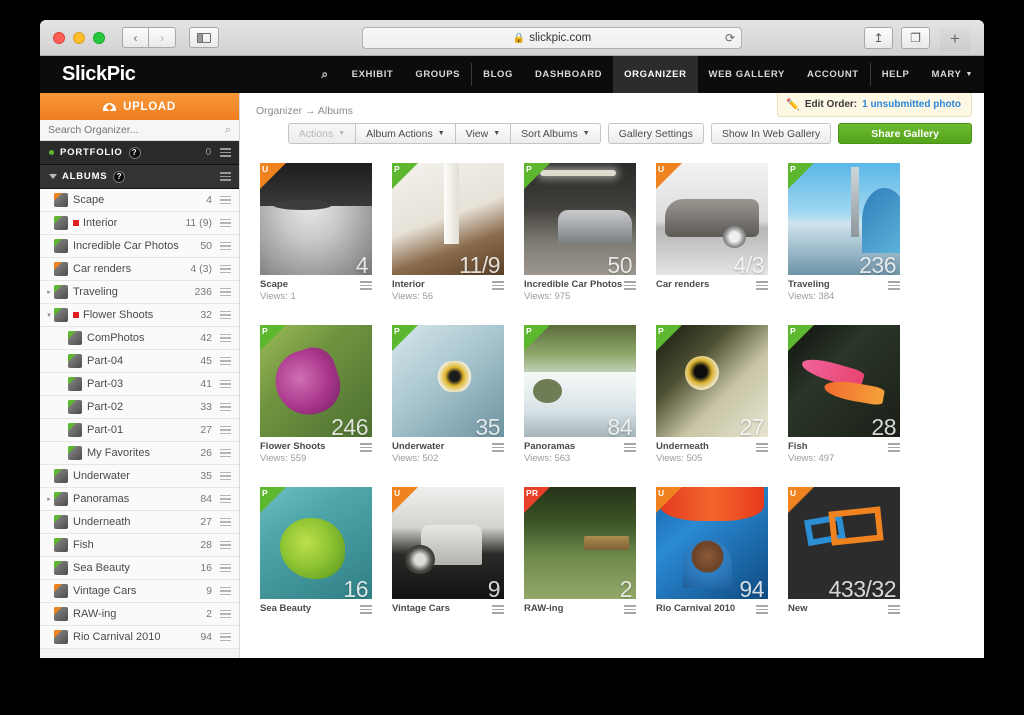 This screenshot has height=715, width=1024. Describe the element at coordinates (798, 609) in the screenshot. I see `album-title: New` at that location.